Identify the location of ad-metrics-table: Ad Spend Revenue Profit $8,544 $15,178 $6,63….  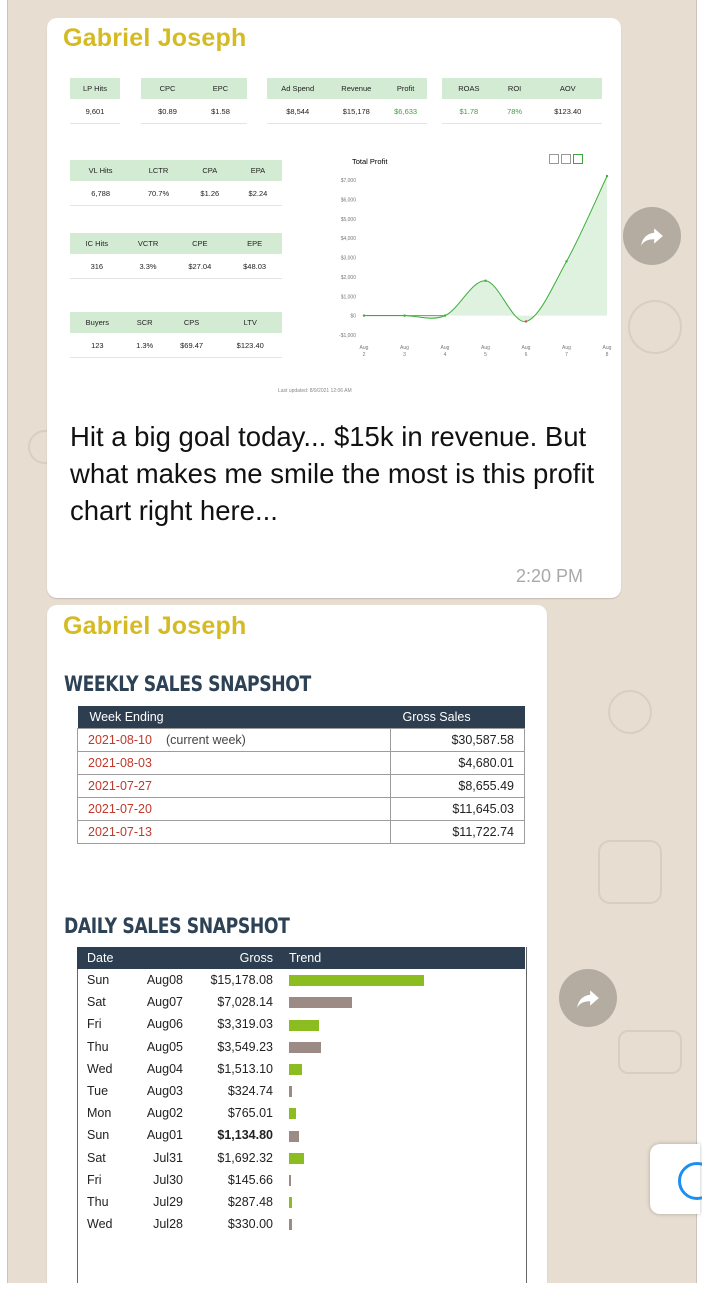
(347, 101).